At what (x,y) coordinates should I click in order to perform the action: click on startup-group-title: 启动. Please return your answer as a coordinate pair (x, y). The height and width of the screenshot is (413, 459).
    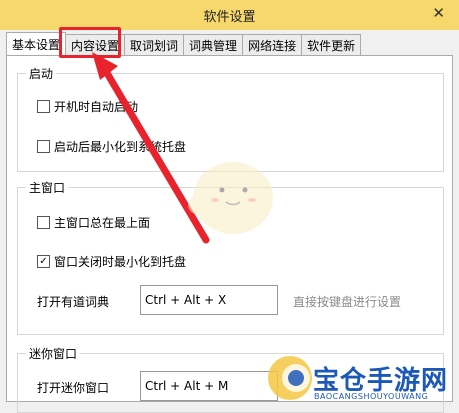
    Looking at the image, I should click on (41, 73).